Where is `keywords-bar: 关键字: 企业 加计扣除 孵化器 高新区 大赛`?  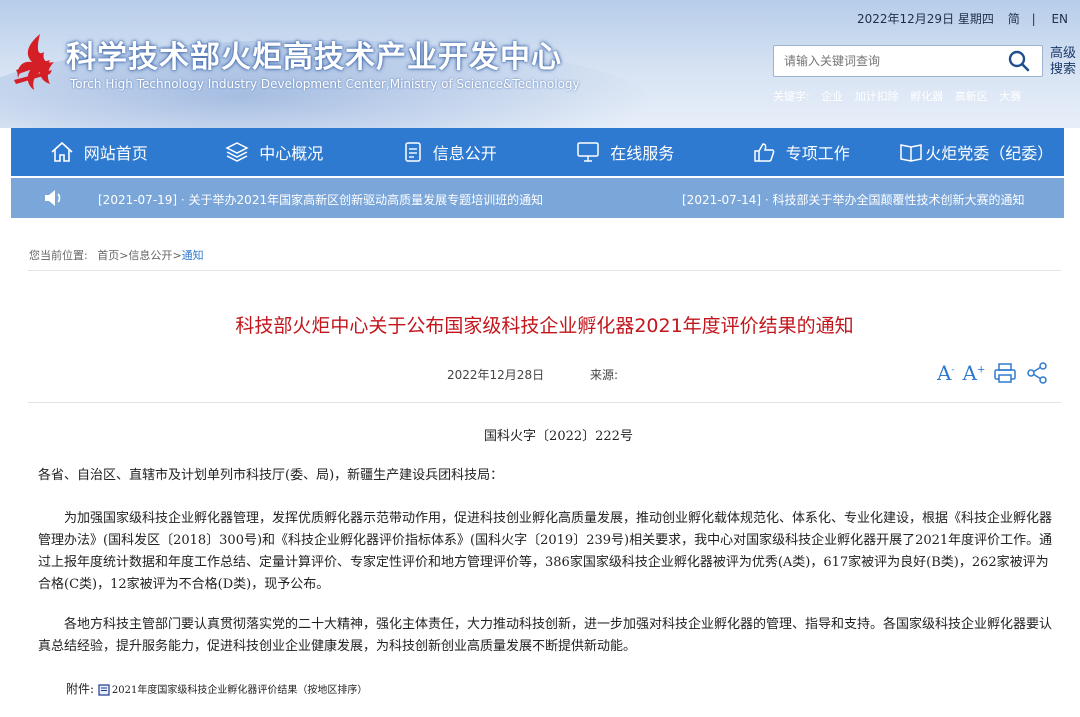 keywords-bar: 关键字: 企业 加计扣除 孵化器 高新区 大赛 is located at coordinates (901, 96).